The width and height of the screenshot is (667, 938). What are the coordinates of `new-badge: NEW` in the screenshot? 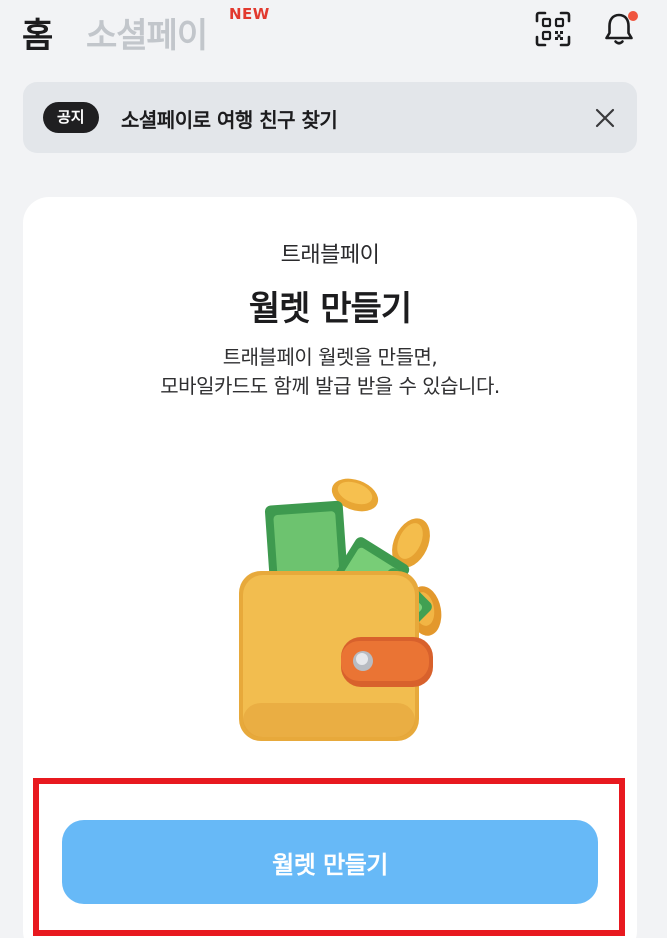 It's located at (249, 14).